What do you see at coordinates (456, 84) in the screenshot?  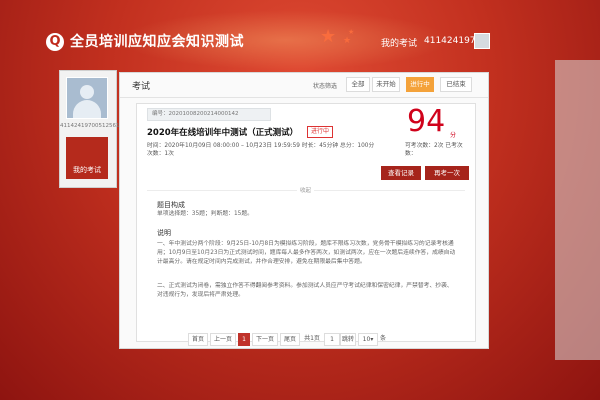 I see `filter-ended-button: 已结束` at bounding box center [456, 84].